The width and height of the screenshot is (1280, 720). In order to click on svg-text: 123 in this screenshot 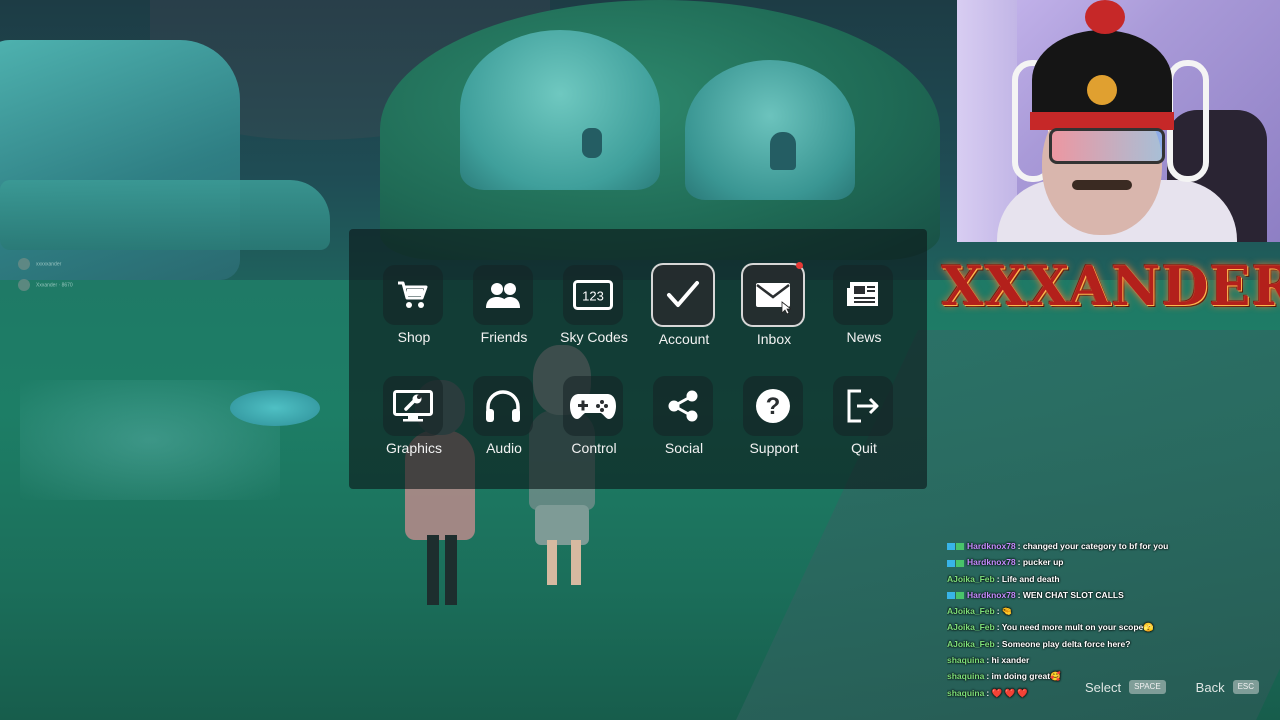, I will do `click(593, 296)`.